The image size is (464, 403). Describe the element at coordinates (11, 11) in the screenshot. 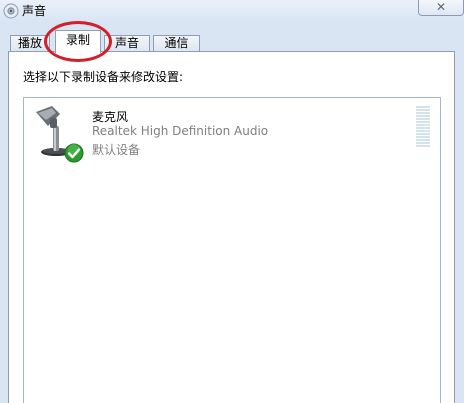

I see `speaker-icon` at that location.